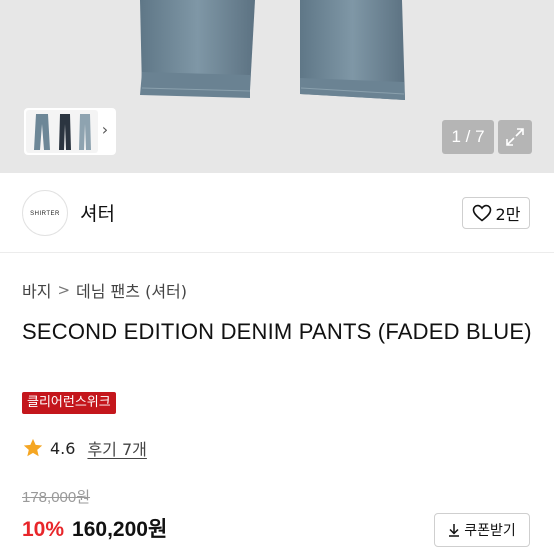 The width and height of the screenshot is (554, 554). Describe the element at coordinates (64, 290) in the screenshot. I see `chevron-right-icon: >` at that location.